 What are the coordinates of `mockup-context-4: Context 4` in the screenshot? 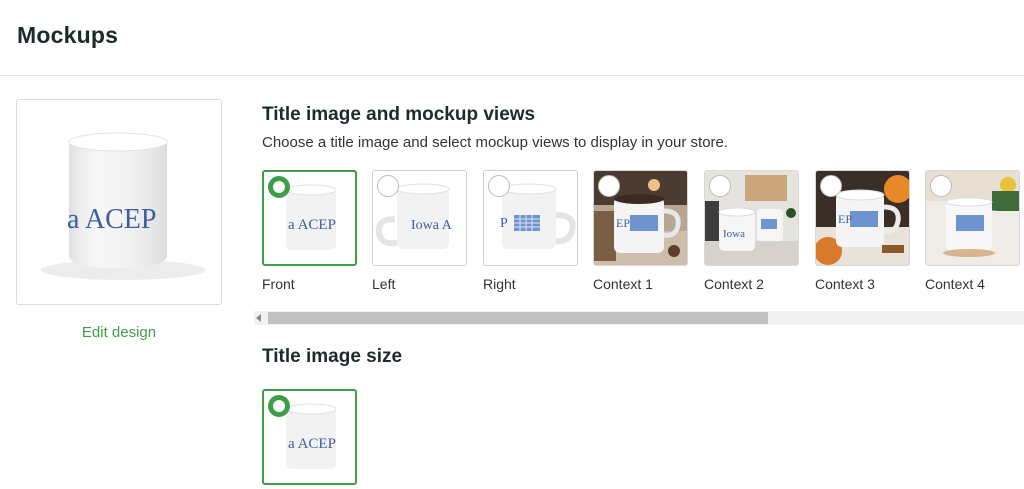 It's located at (973, 231).